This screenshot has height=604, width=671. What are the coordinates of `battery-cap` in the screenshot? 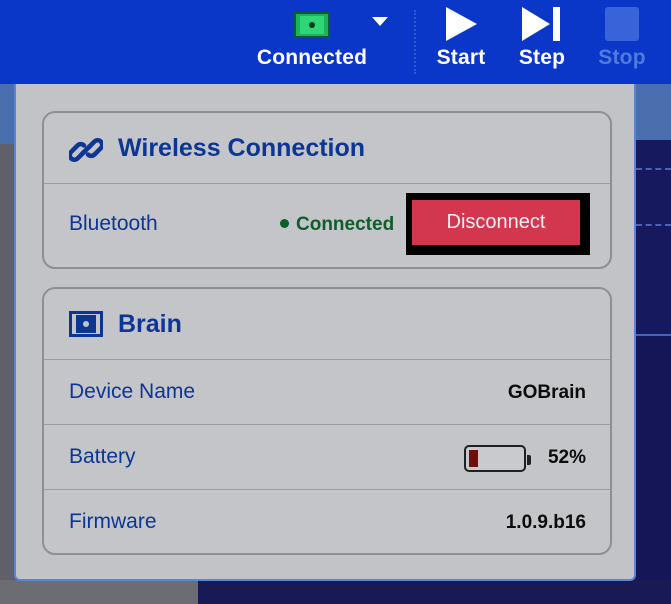 It's located at (529, 460).